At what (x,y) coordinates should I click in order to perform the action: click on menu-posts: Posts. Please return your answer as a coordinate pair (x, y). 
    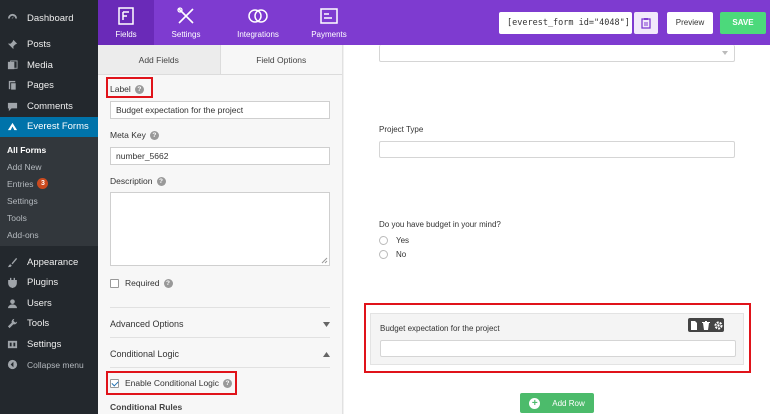
    Looking at the image, I should click on (49, 45).